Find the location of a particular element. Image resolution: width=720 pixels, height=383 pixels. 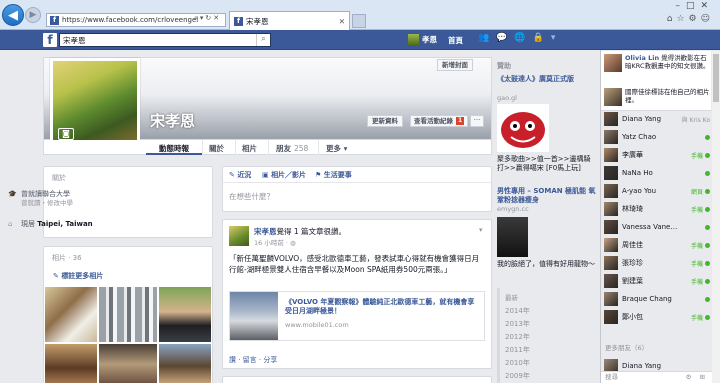

chat-friend-row: NaNa Ho is located at coordinates (657, 173).